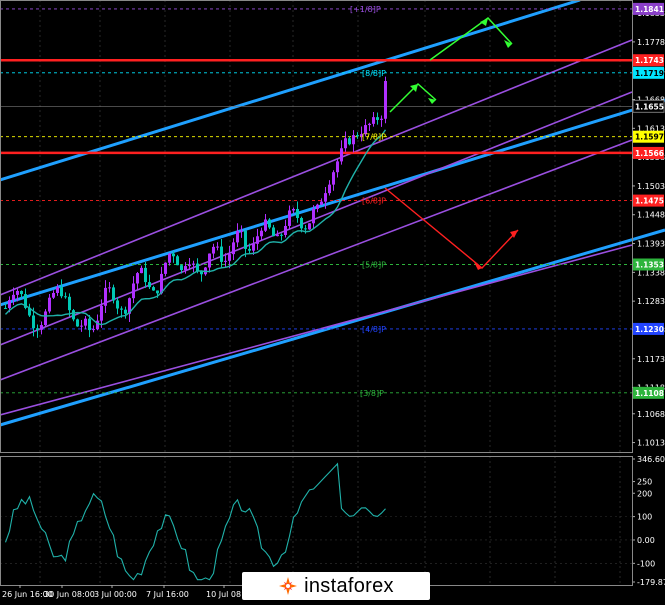 The width and height of the screenshot is (665, 605). Describe the element at coordinates (649, 9) in the screenshot. I see `price-badge-label: 1.1841` at that location.